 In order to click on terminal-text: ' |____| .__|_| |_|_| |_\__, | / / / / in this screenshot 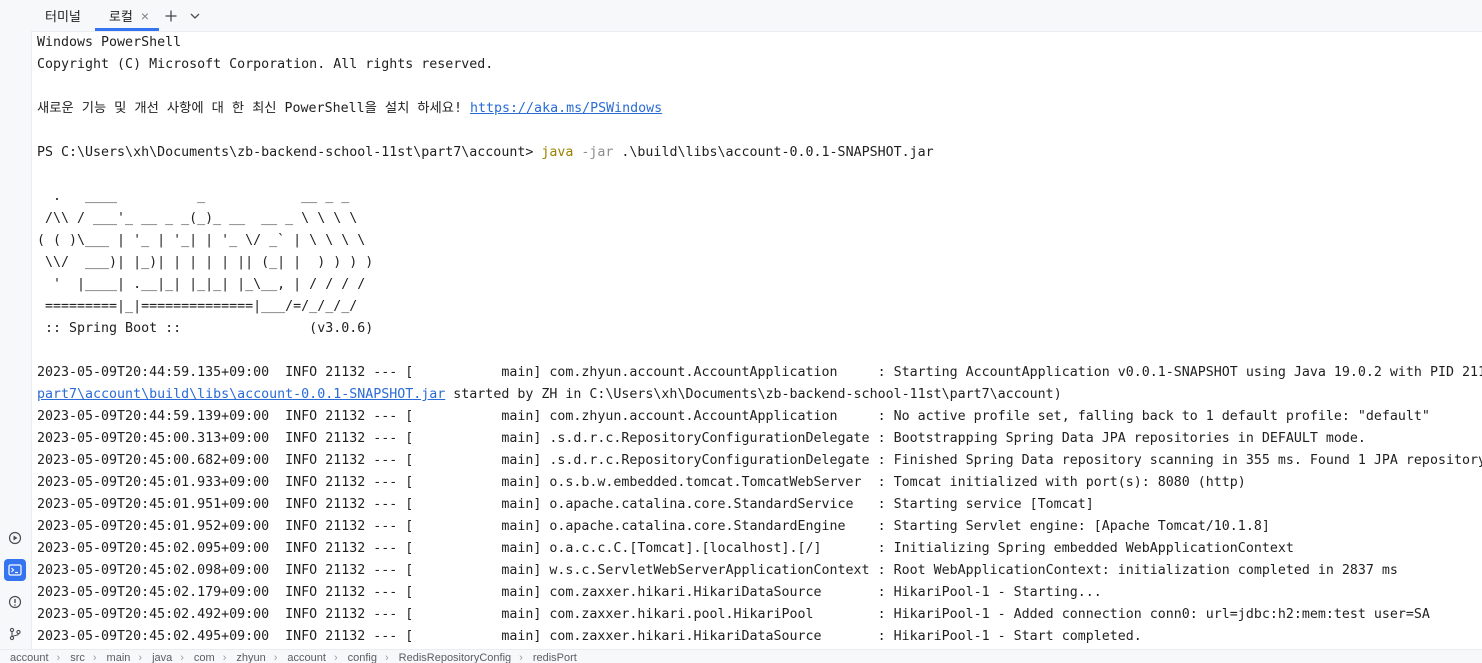, I will do `click(201, 284)`.